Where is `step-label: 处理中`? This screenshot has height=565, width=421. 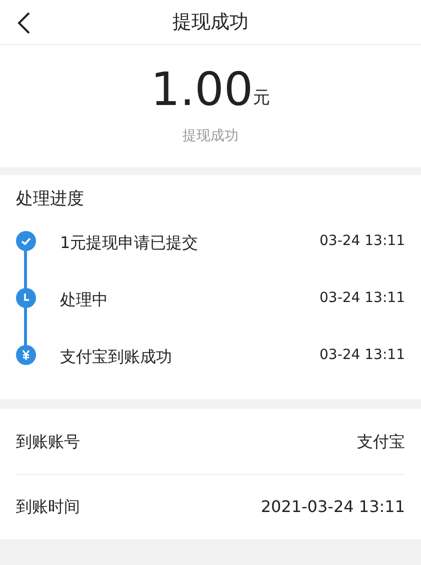
step-label: 处理中 is located at coordinates (84, 299).